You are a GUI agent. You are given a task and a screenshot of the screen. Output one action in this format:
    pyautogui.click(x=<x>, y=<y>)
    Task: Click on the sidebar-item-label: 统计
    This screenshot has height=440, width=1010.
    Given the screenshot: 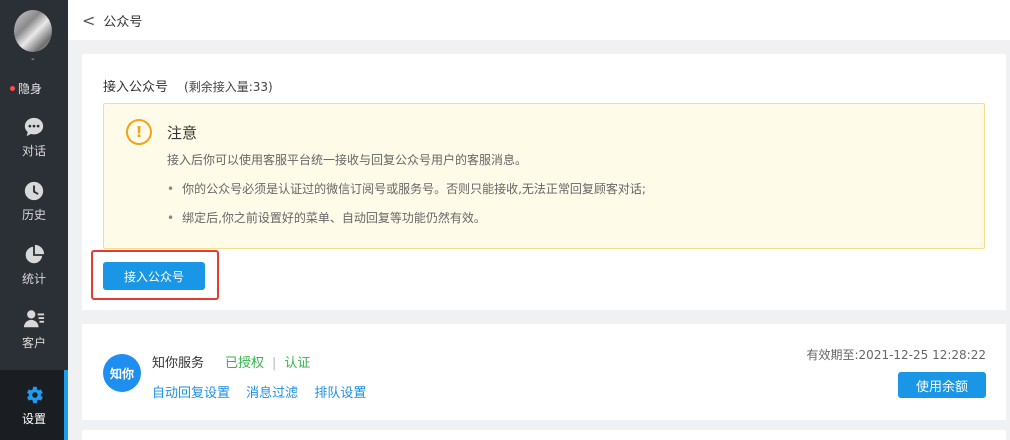 What is the action you would take?
    pyautogui.click(x=33, y=278)
    